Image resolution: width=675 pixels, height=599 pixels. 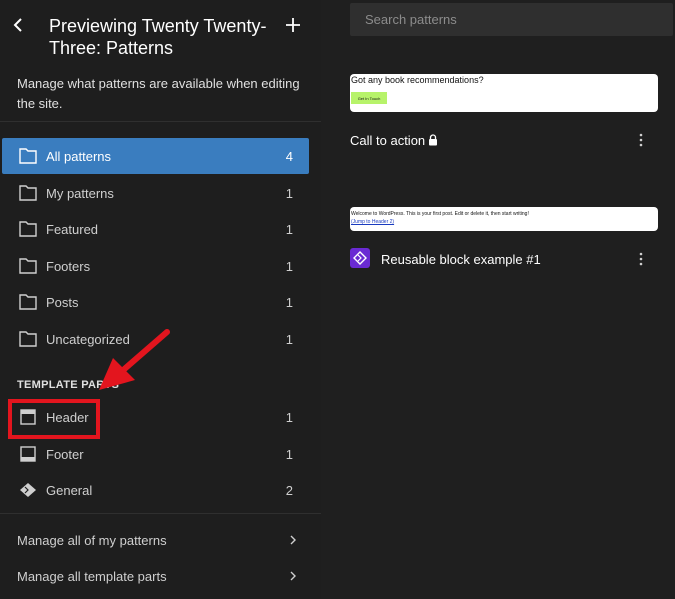 What do you see at coordinates (433, 140) in the screenshot?
I see `lock-icon` at bounding box center [433, 140].